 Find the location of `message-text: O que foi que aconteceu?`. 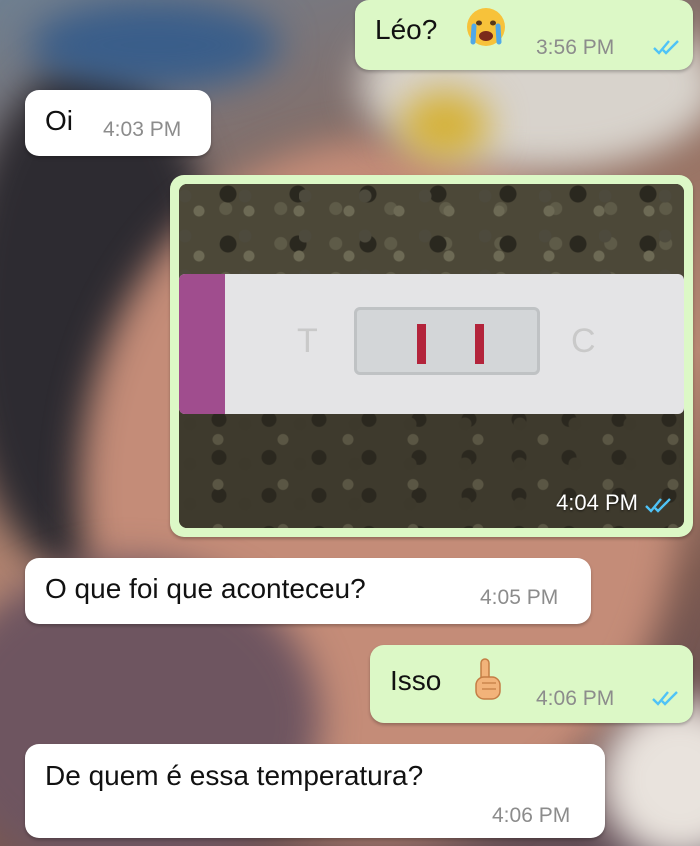

message-text: O que foi que aconteceu? is located at coordinates (205, 588).